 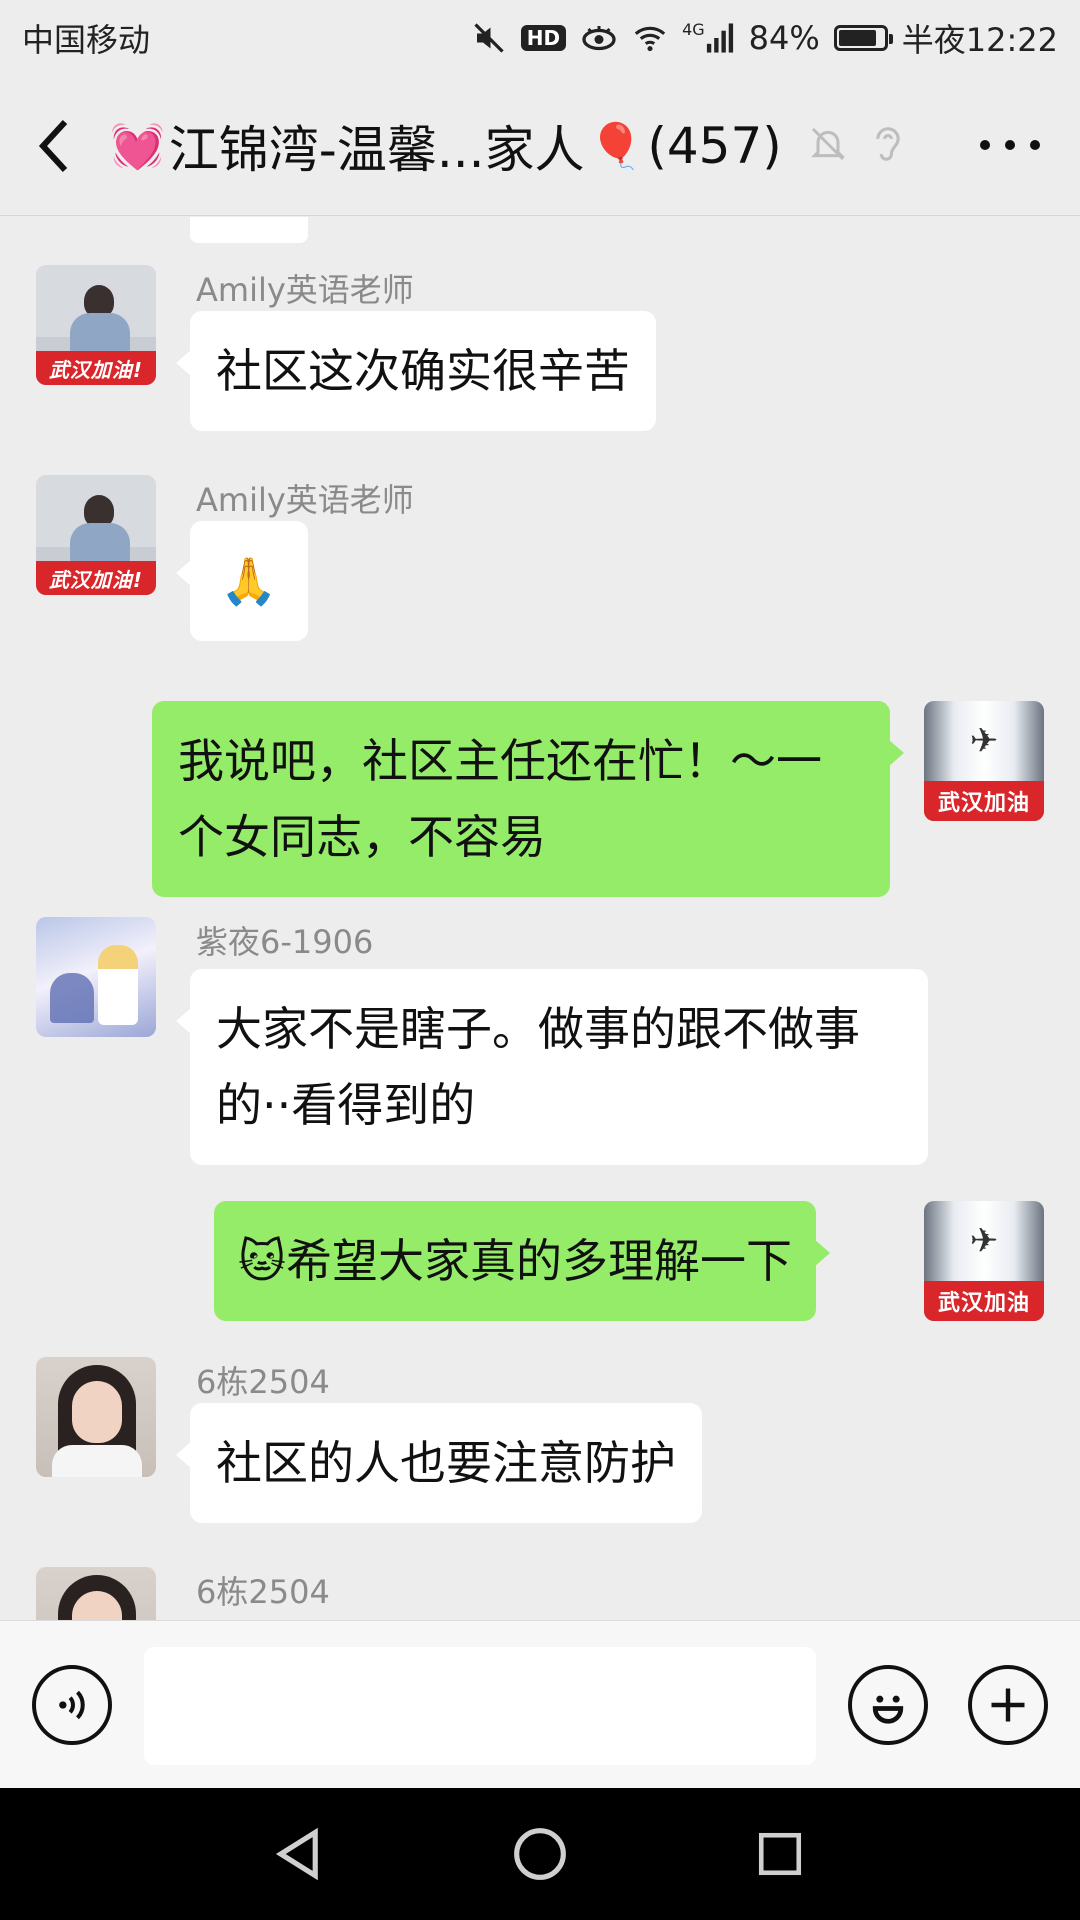 I want to click on eye-icon, so click(x=599, y=38).